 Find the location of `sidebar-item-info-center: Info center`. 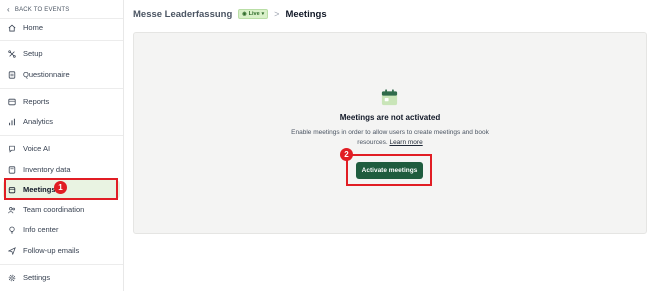

sidebar-item-info-center: Info center is located at coordinates (61, 229).